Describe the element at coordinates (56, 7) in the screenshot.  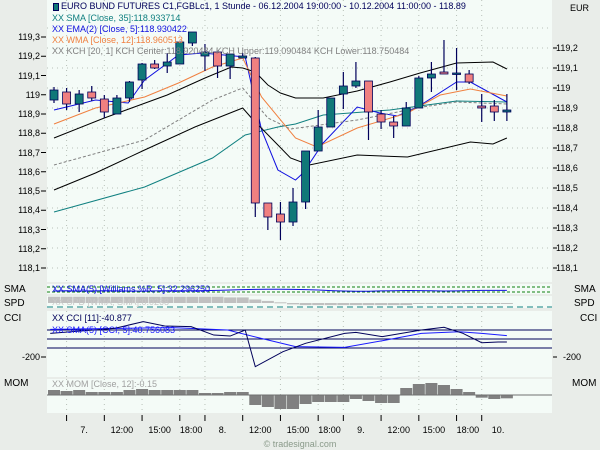
I see `title-marker-icon` at that location.